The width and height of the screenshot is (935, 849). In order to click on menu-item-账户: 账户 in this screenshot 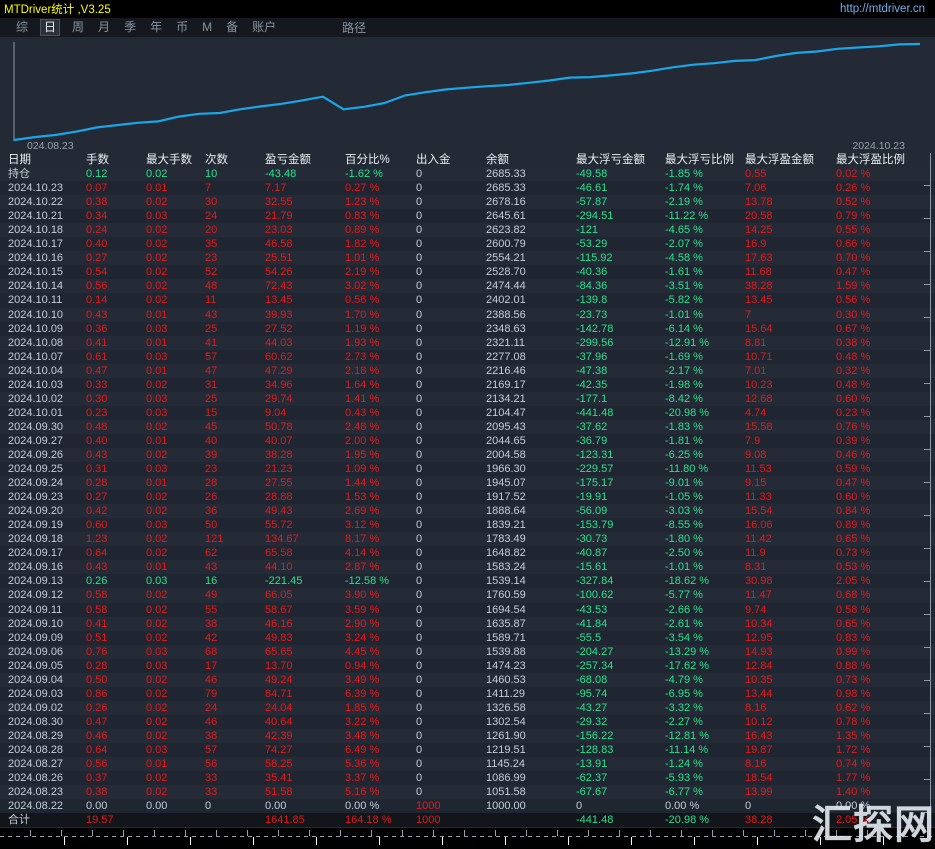, I will do `click(264, 27)`.